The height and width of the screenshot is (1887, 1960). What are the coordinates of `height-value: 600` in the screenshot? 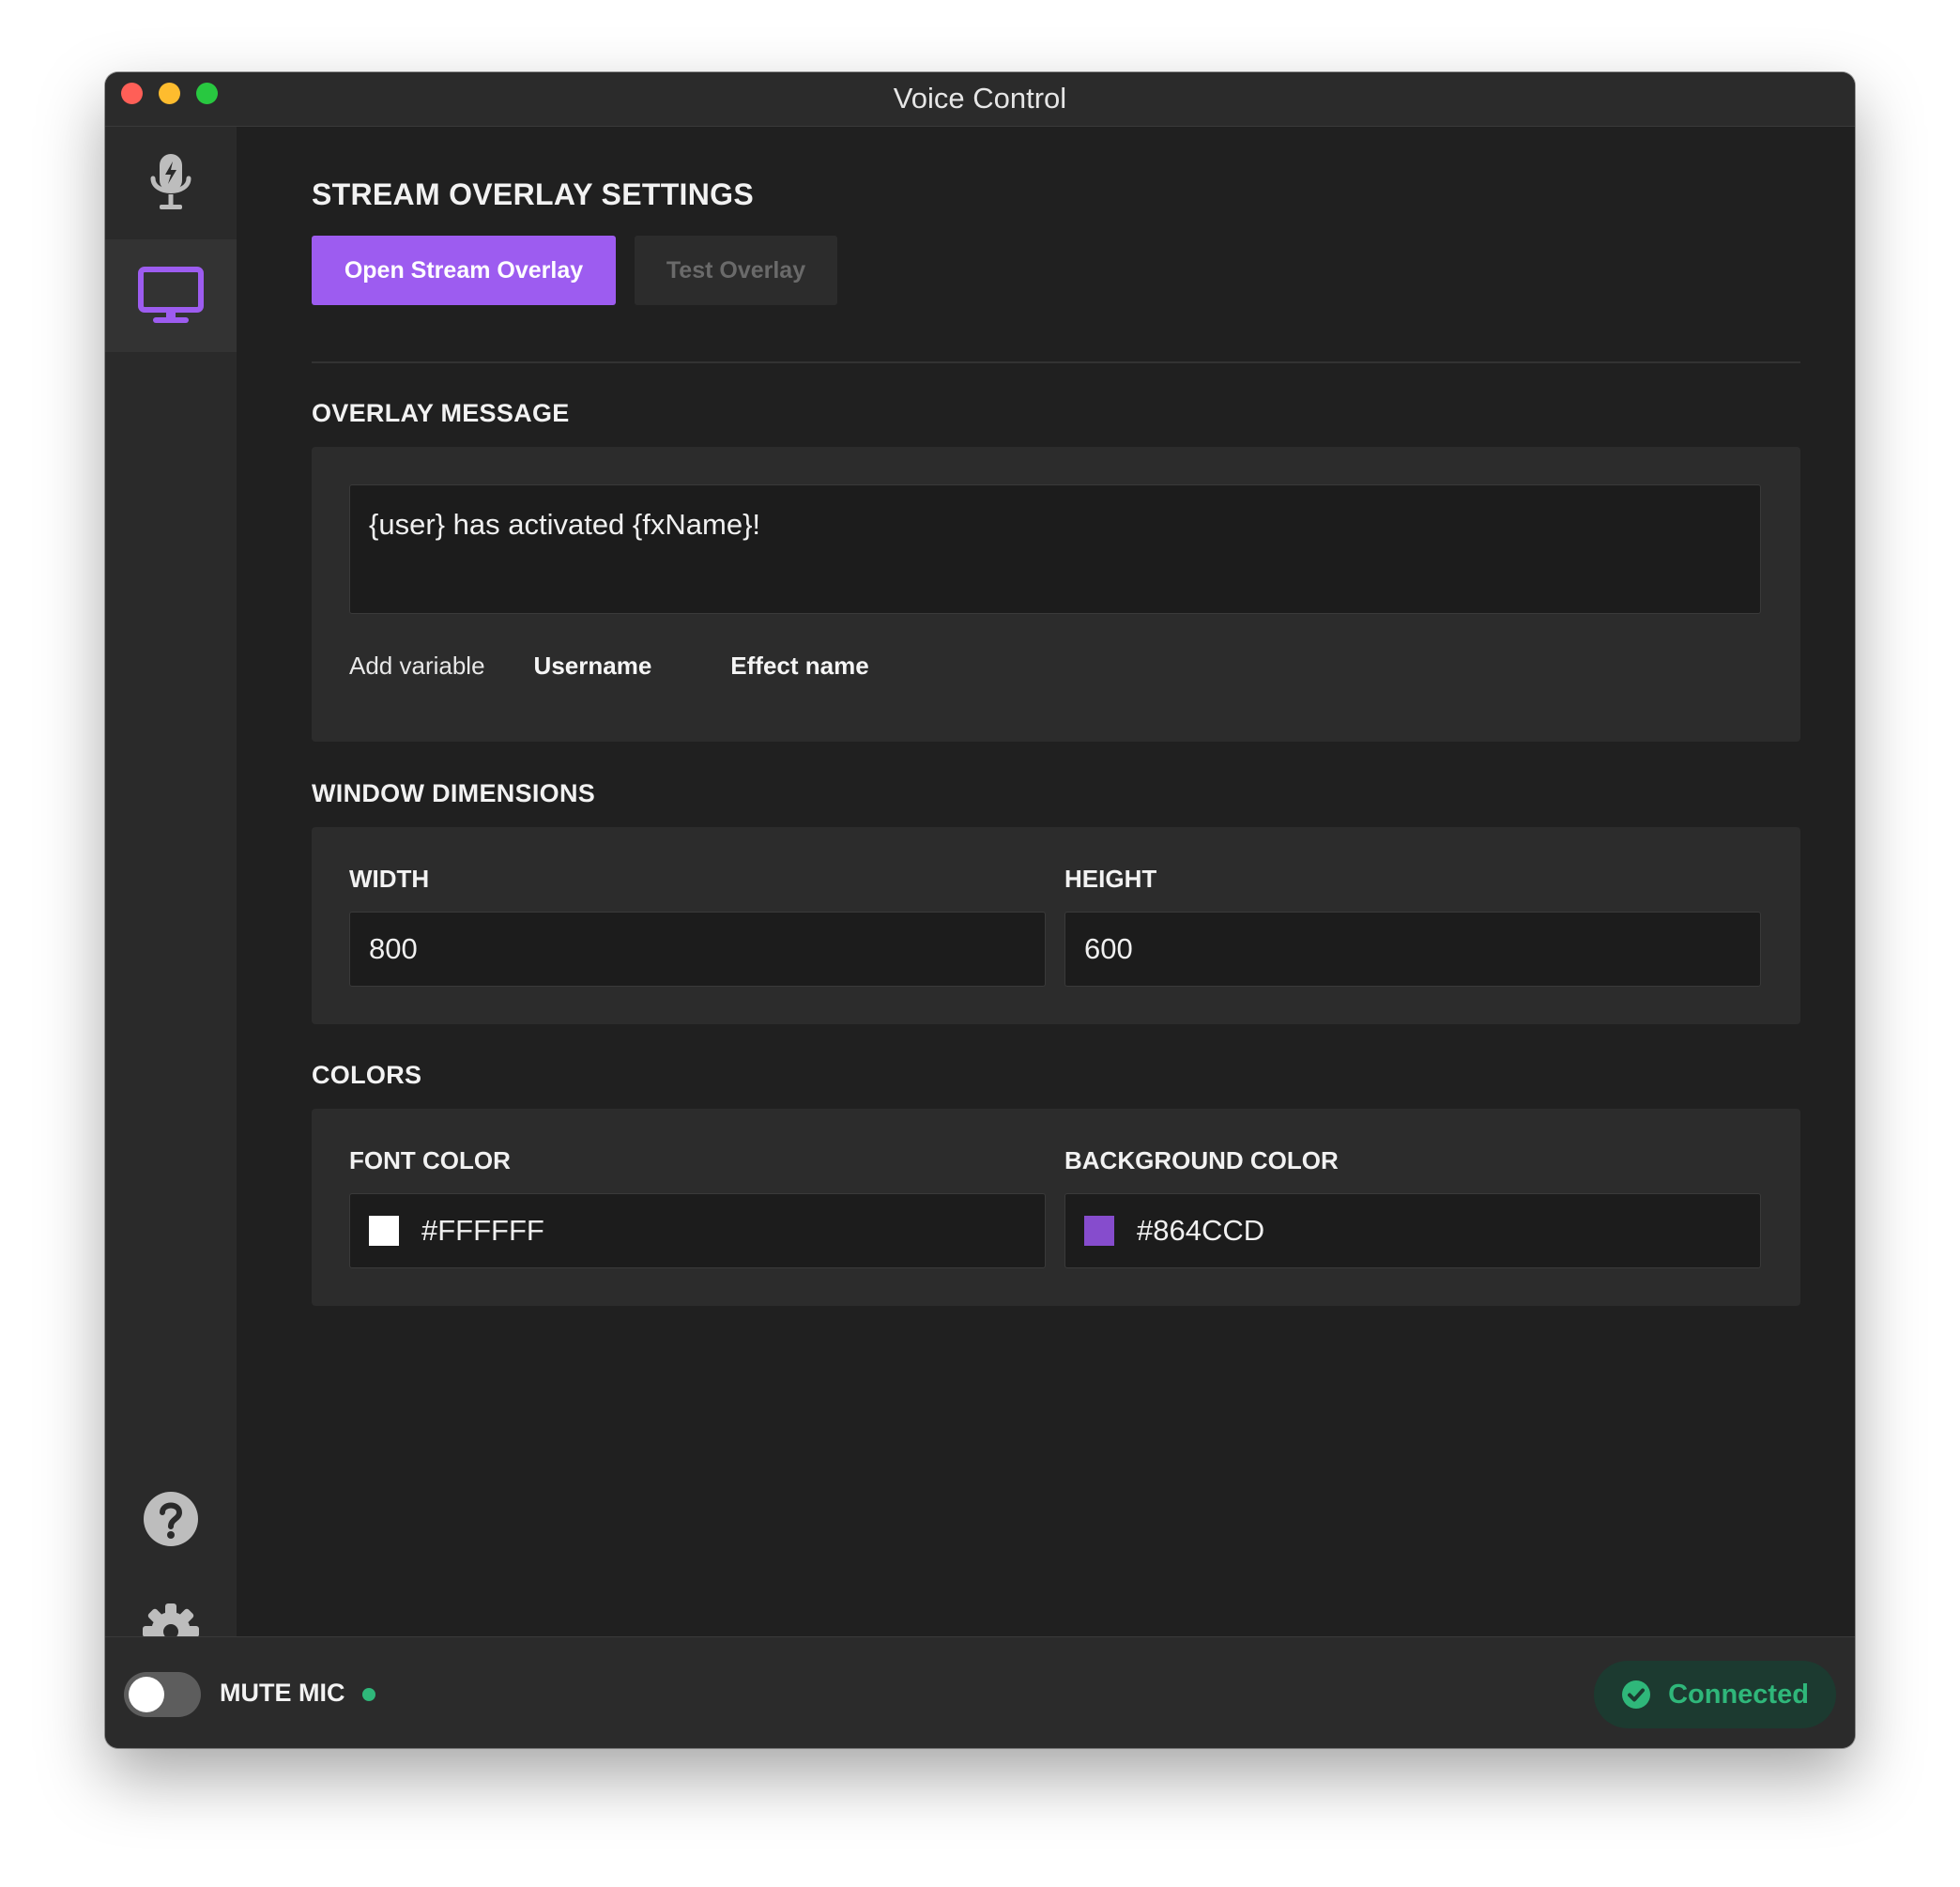 It's located at (1108, 948).